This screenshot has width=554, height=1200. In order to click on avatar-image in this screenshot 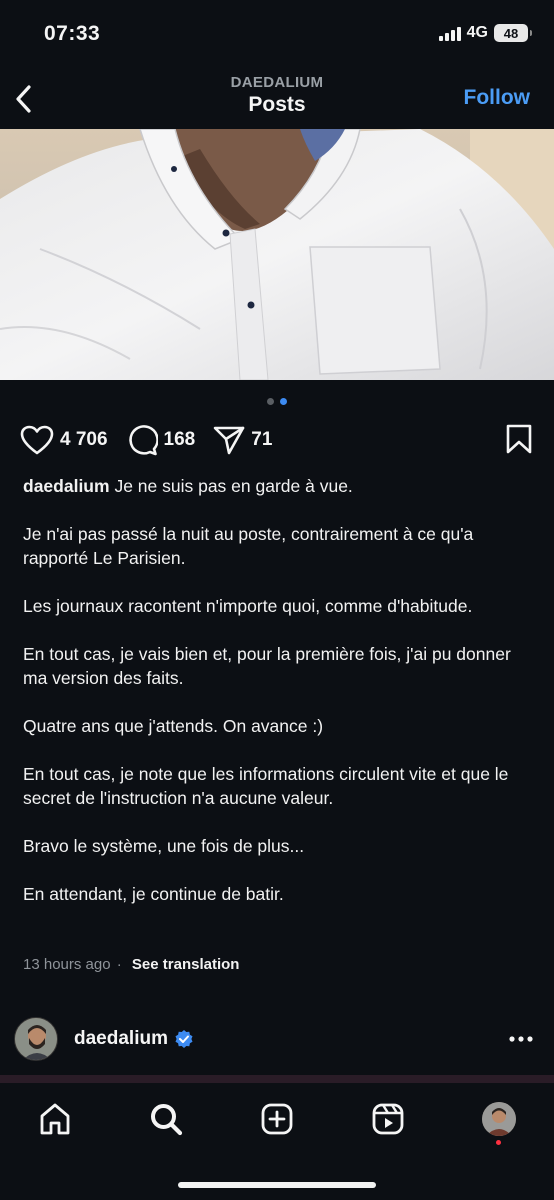, I will do `click(36, 1039)`.